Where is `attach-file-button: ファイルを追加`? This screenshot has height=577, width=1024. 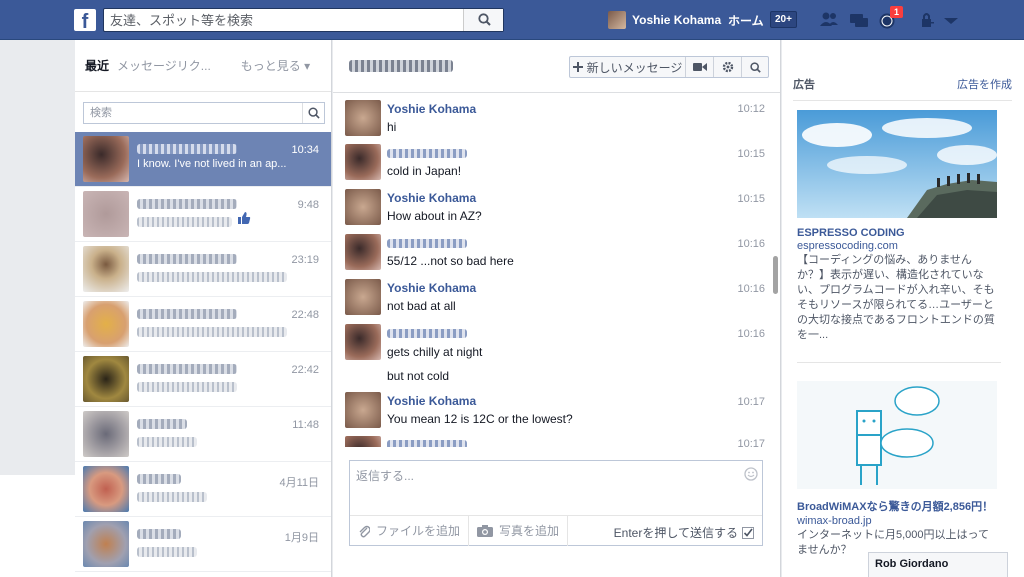
attach-file-button: ファイルを追加 is located at coordinates (410, 530).